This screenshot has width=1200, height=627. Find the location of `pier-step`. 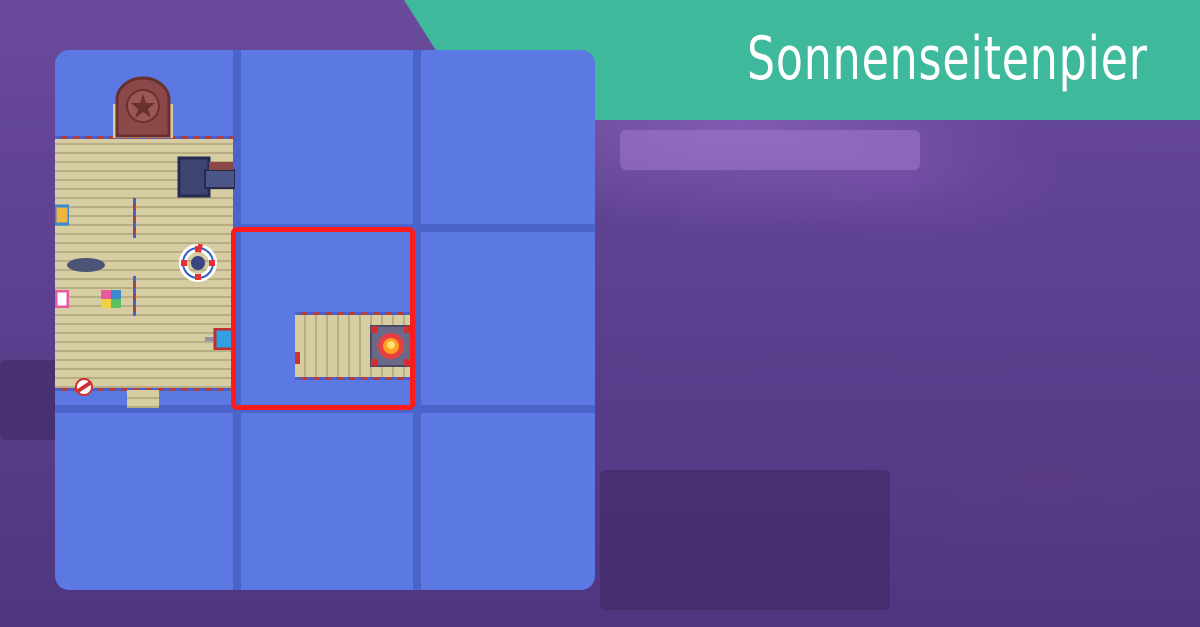

pier-step is located at coordinates (143, 399).